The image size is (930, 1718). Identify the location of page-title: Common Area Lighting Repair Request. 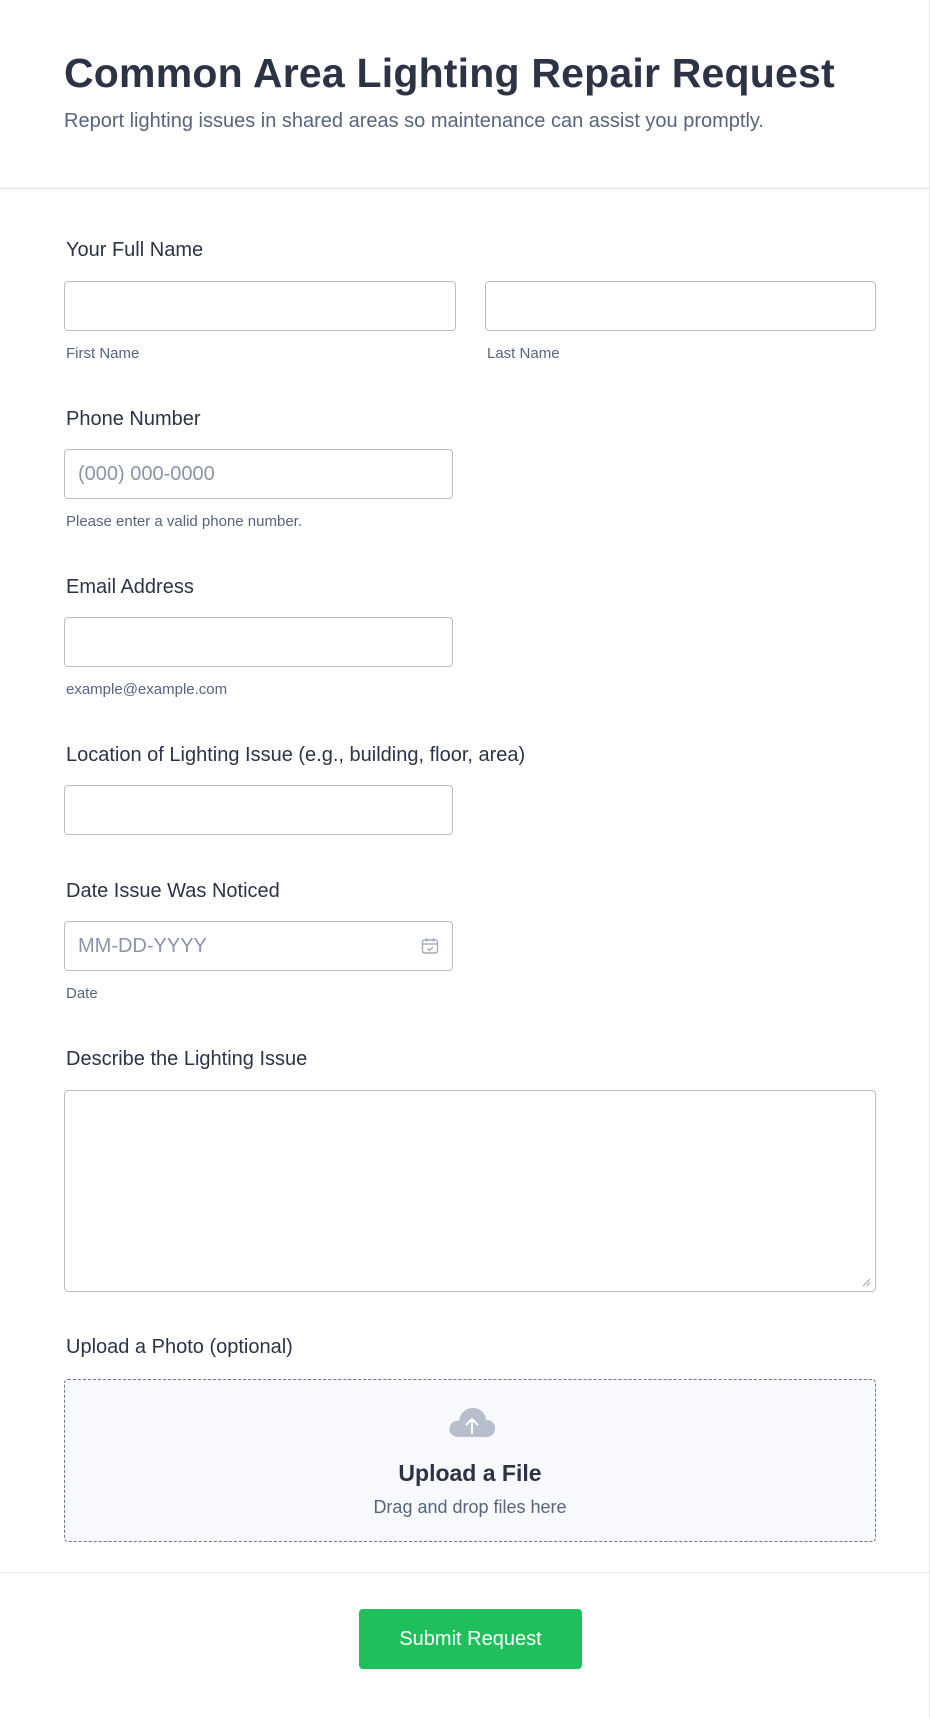
(449, 73).